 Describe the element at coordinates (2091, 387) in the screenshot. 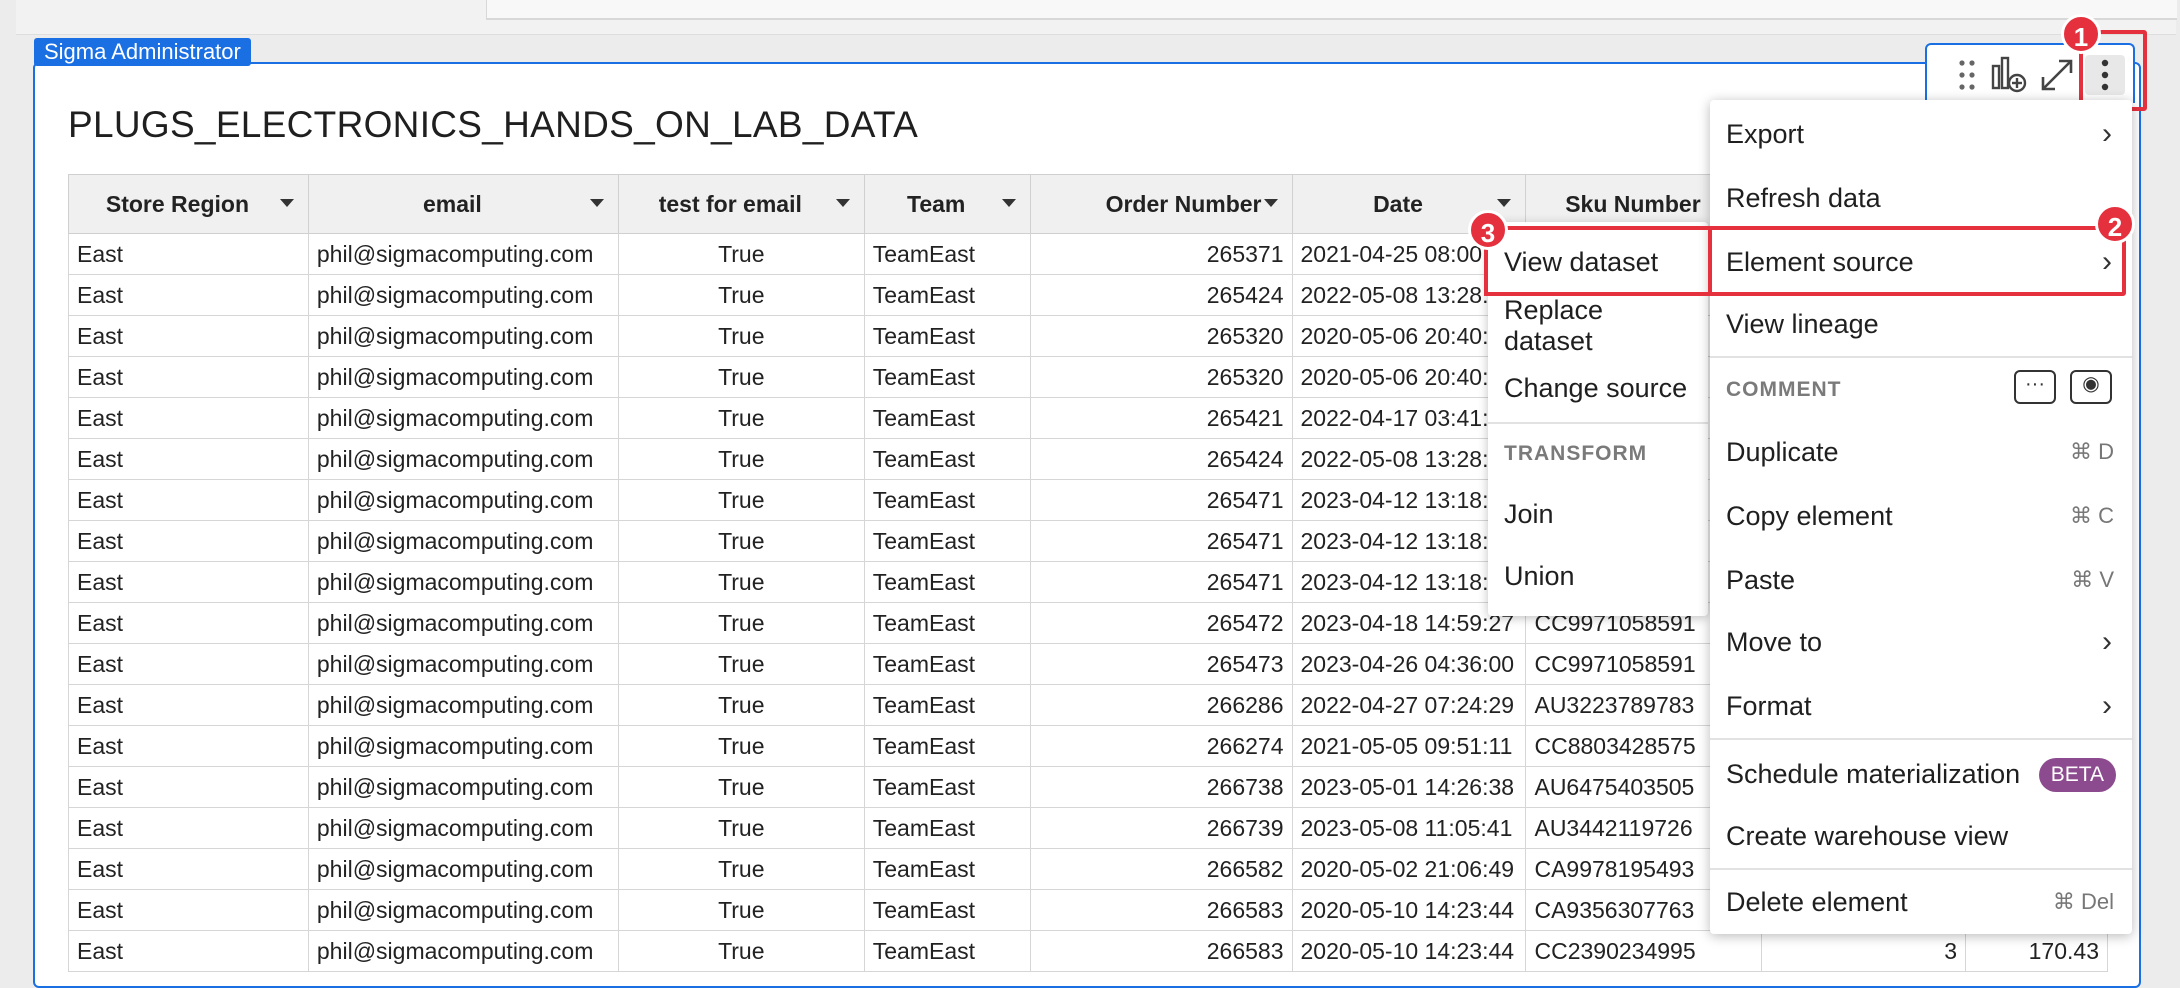

I see `screenshot-comment-icon: ◉` at that location.